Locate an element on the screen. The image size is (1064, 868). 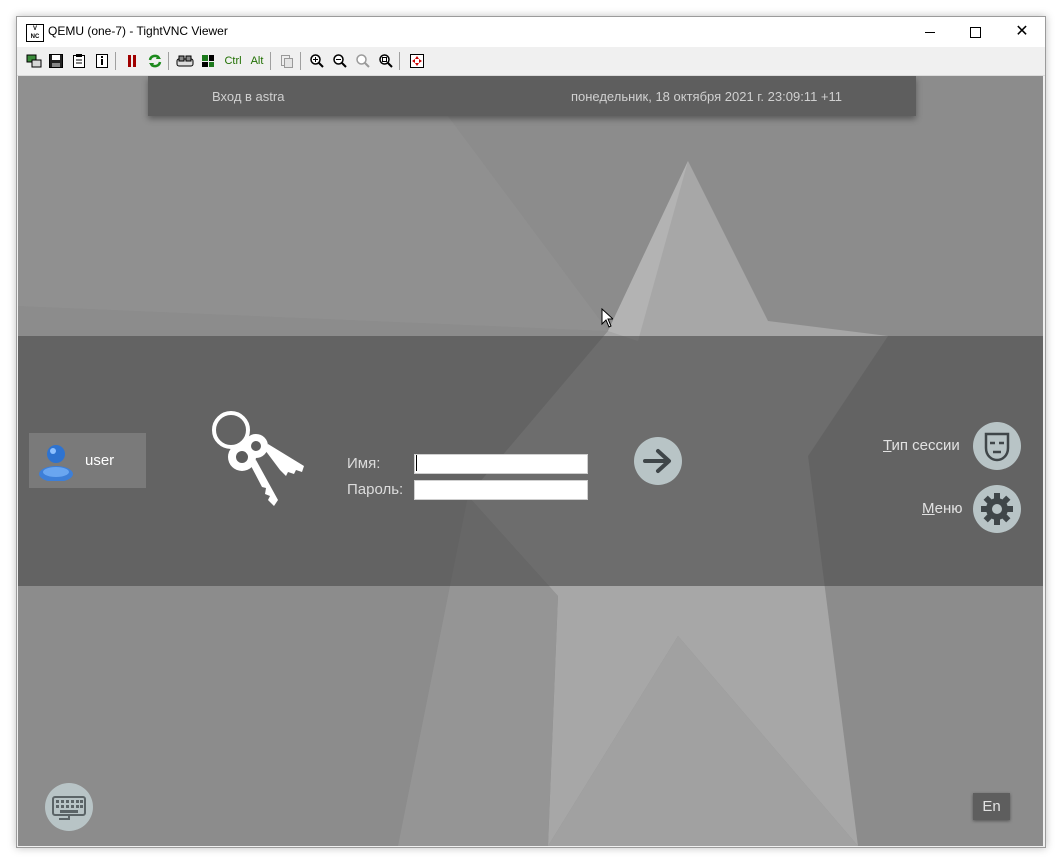
session-type-button is located at coordinates (997, 446).